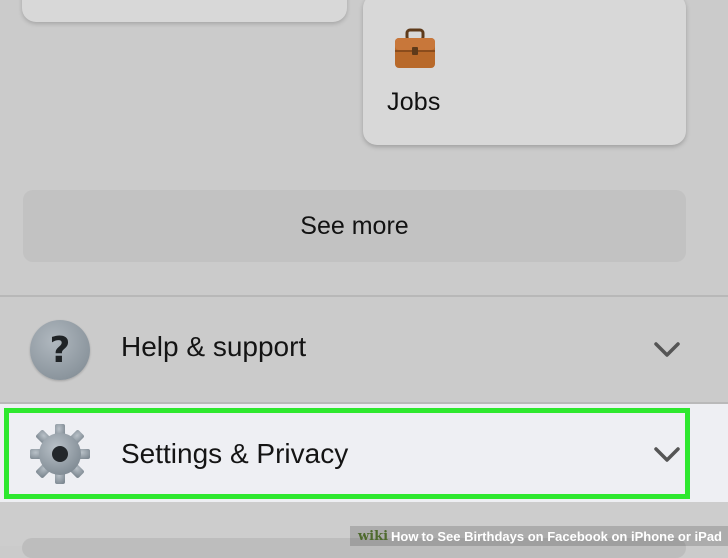 The height and width of the screenshot is (558, 728). I want to click on watermark-brand: wiki, so click(373, 536).